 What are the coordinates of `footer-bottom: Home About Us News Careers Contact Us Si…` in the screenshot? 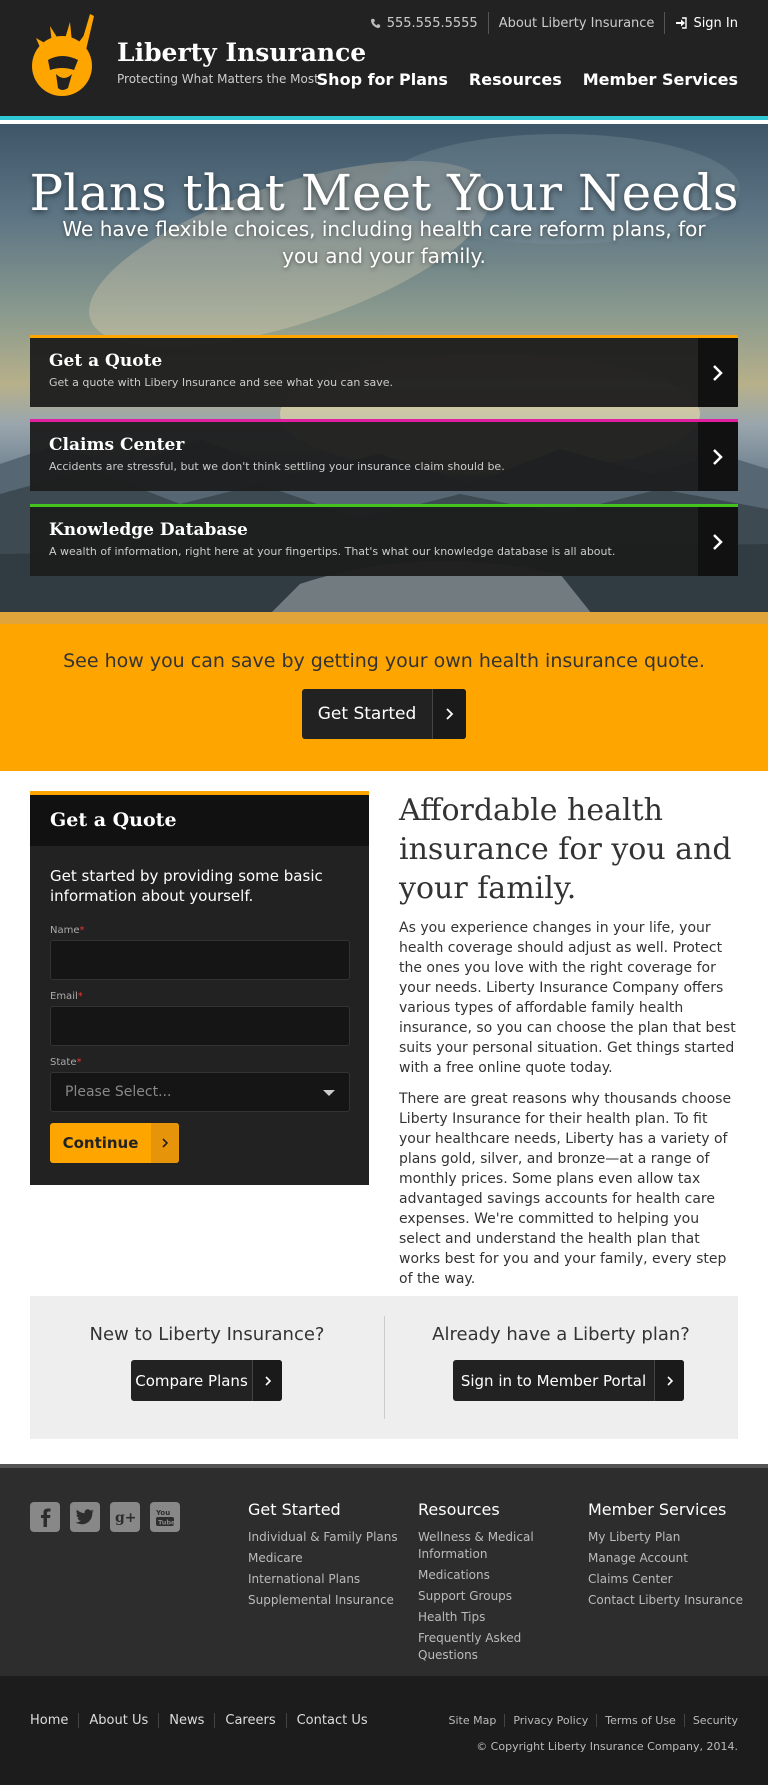 It's located at (384, 1730).